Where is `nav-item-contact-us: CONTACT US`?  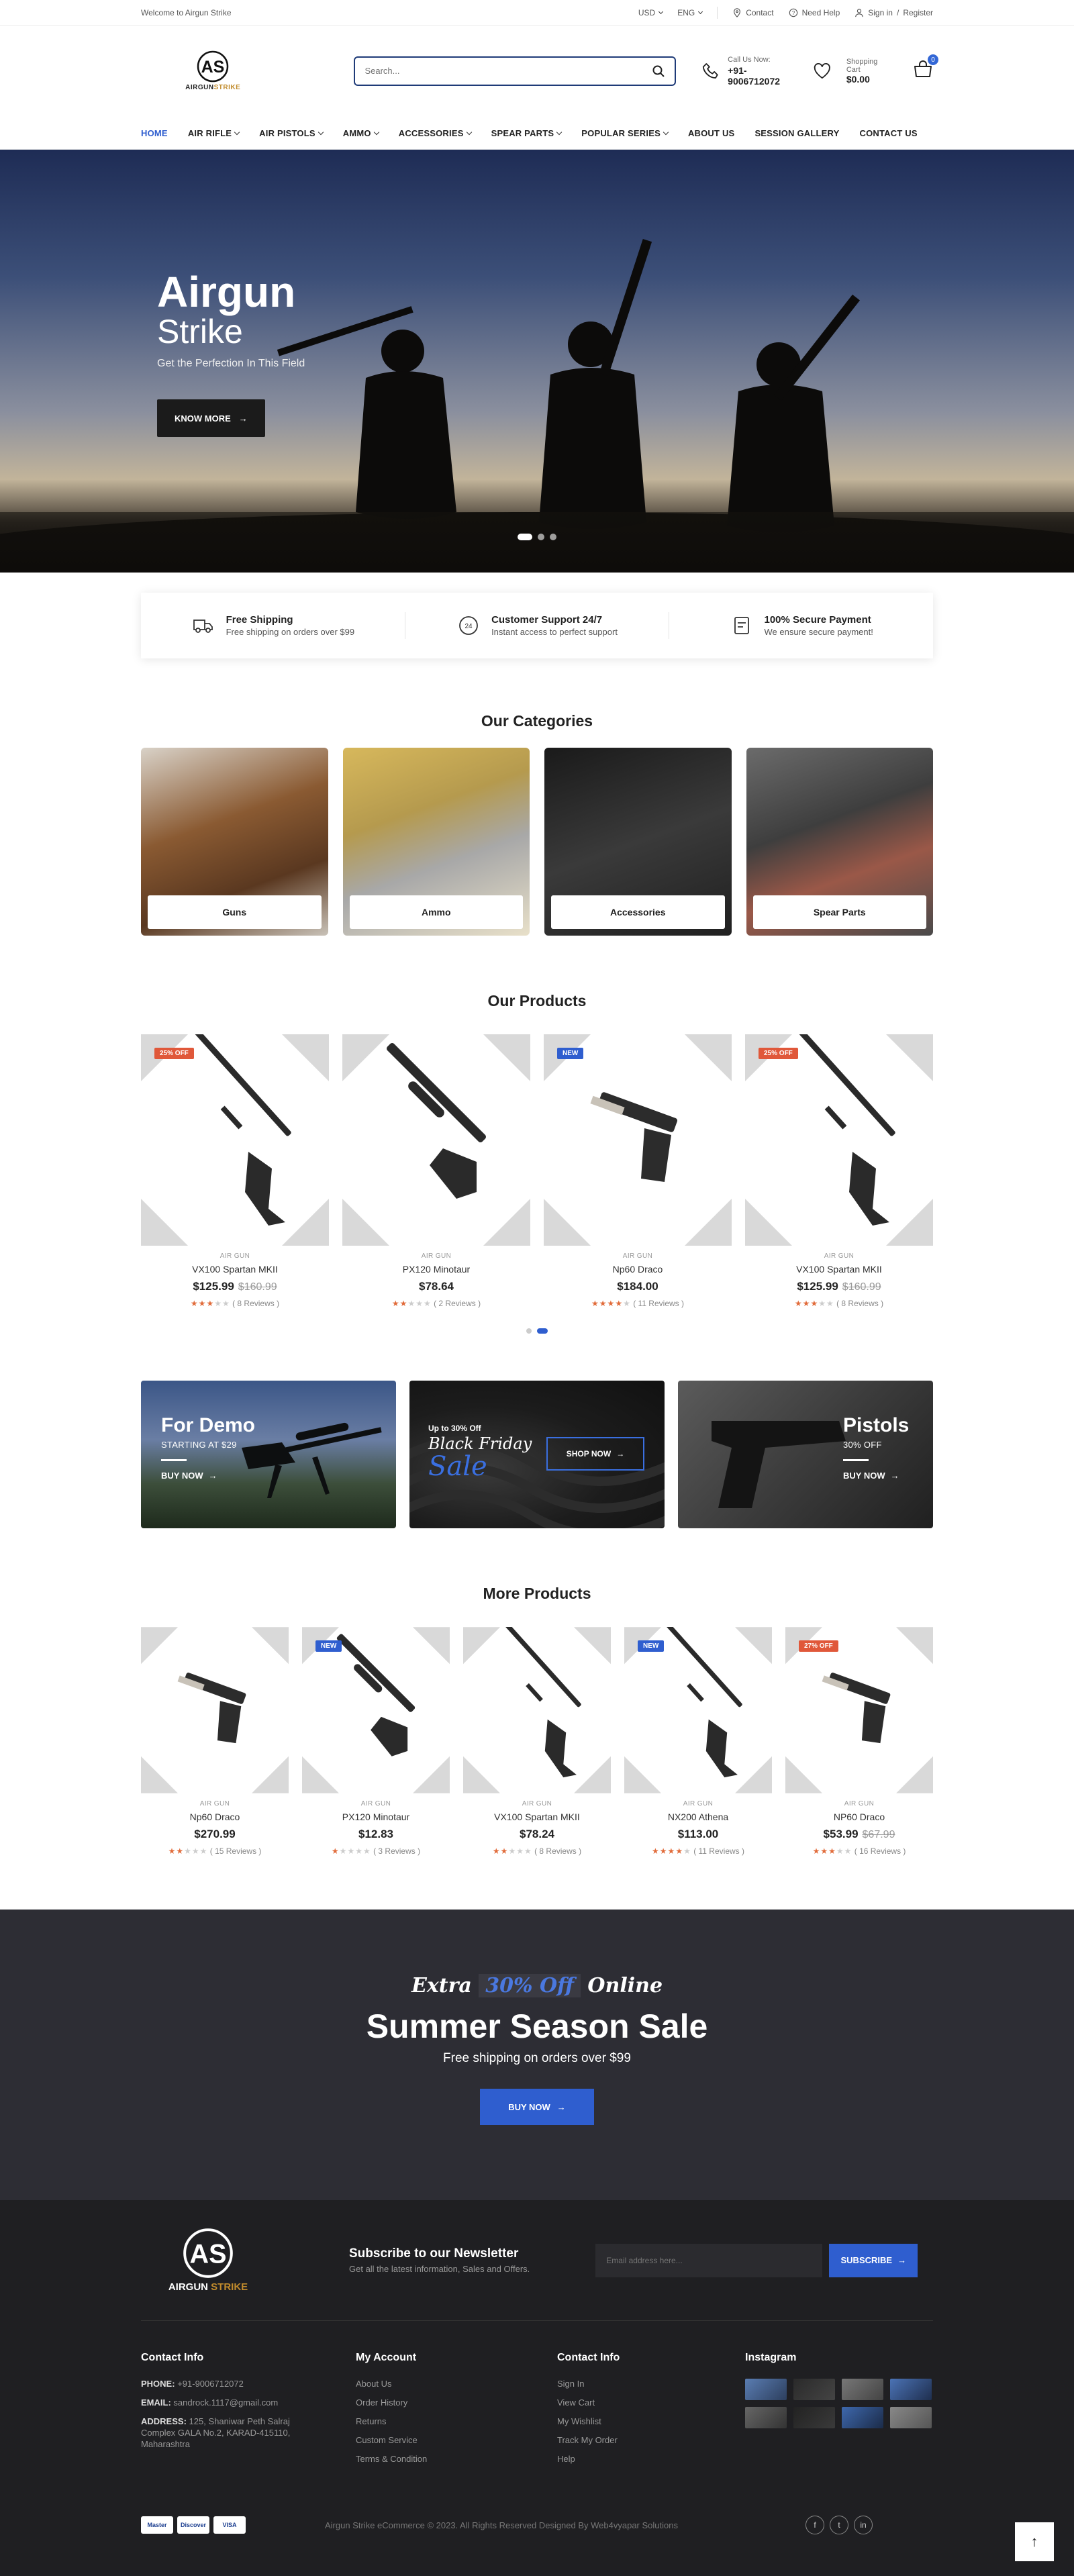 nav-item-contact-us: CONTACT US is located at coordinates (888, 133).